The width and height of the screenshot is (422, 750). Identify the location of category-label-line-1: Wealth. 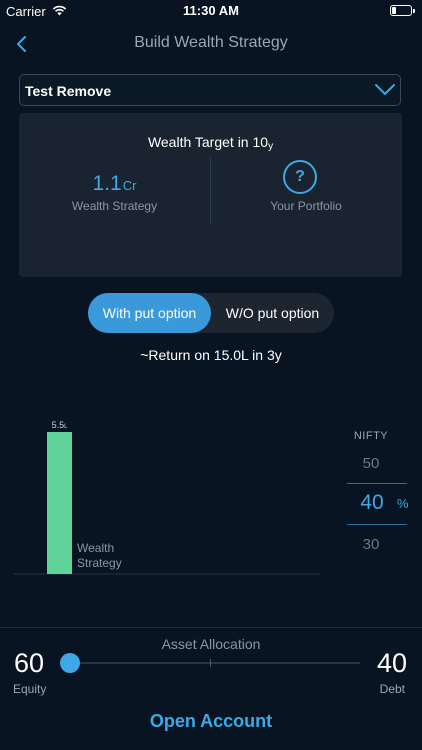
(95, 548).